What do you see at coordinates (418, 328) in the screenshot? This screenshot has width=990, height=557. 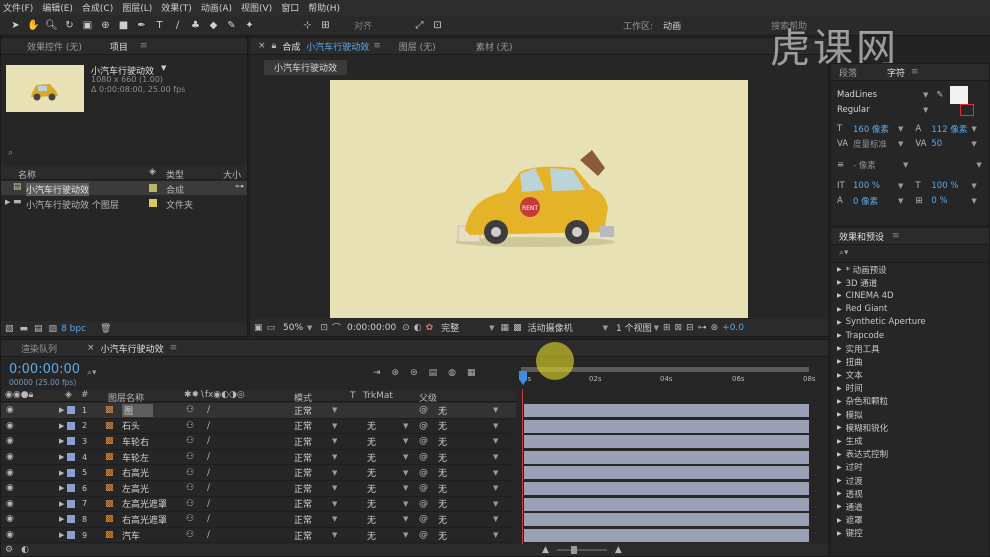 I see `show-snapshot-icon: ◐` at bounding box center [418, 328].